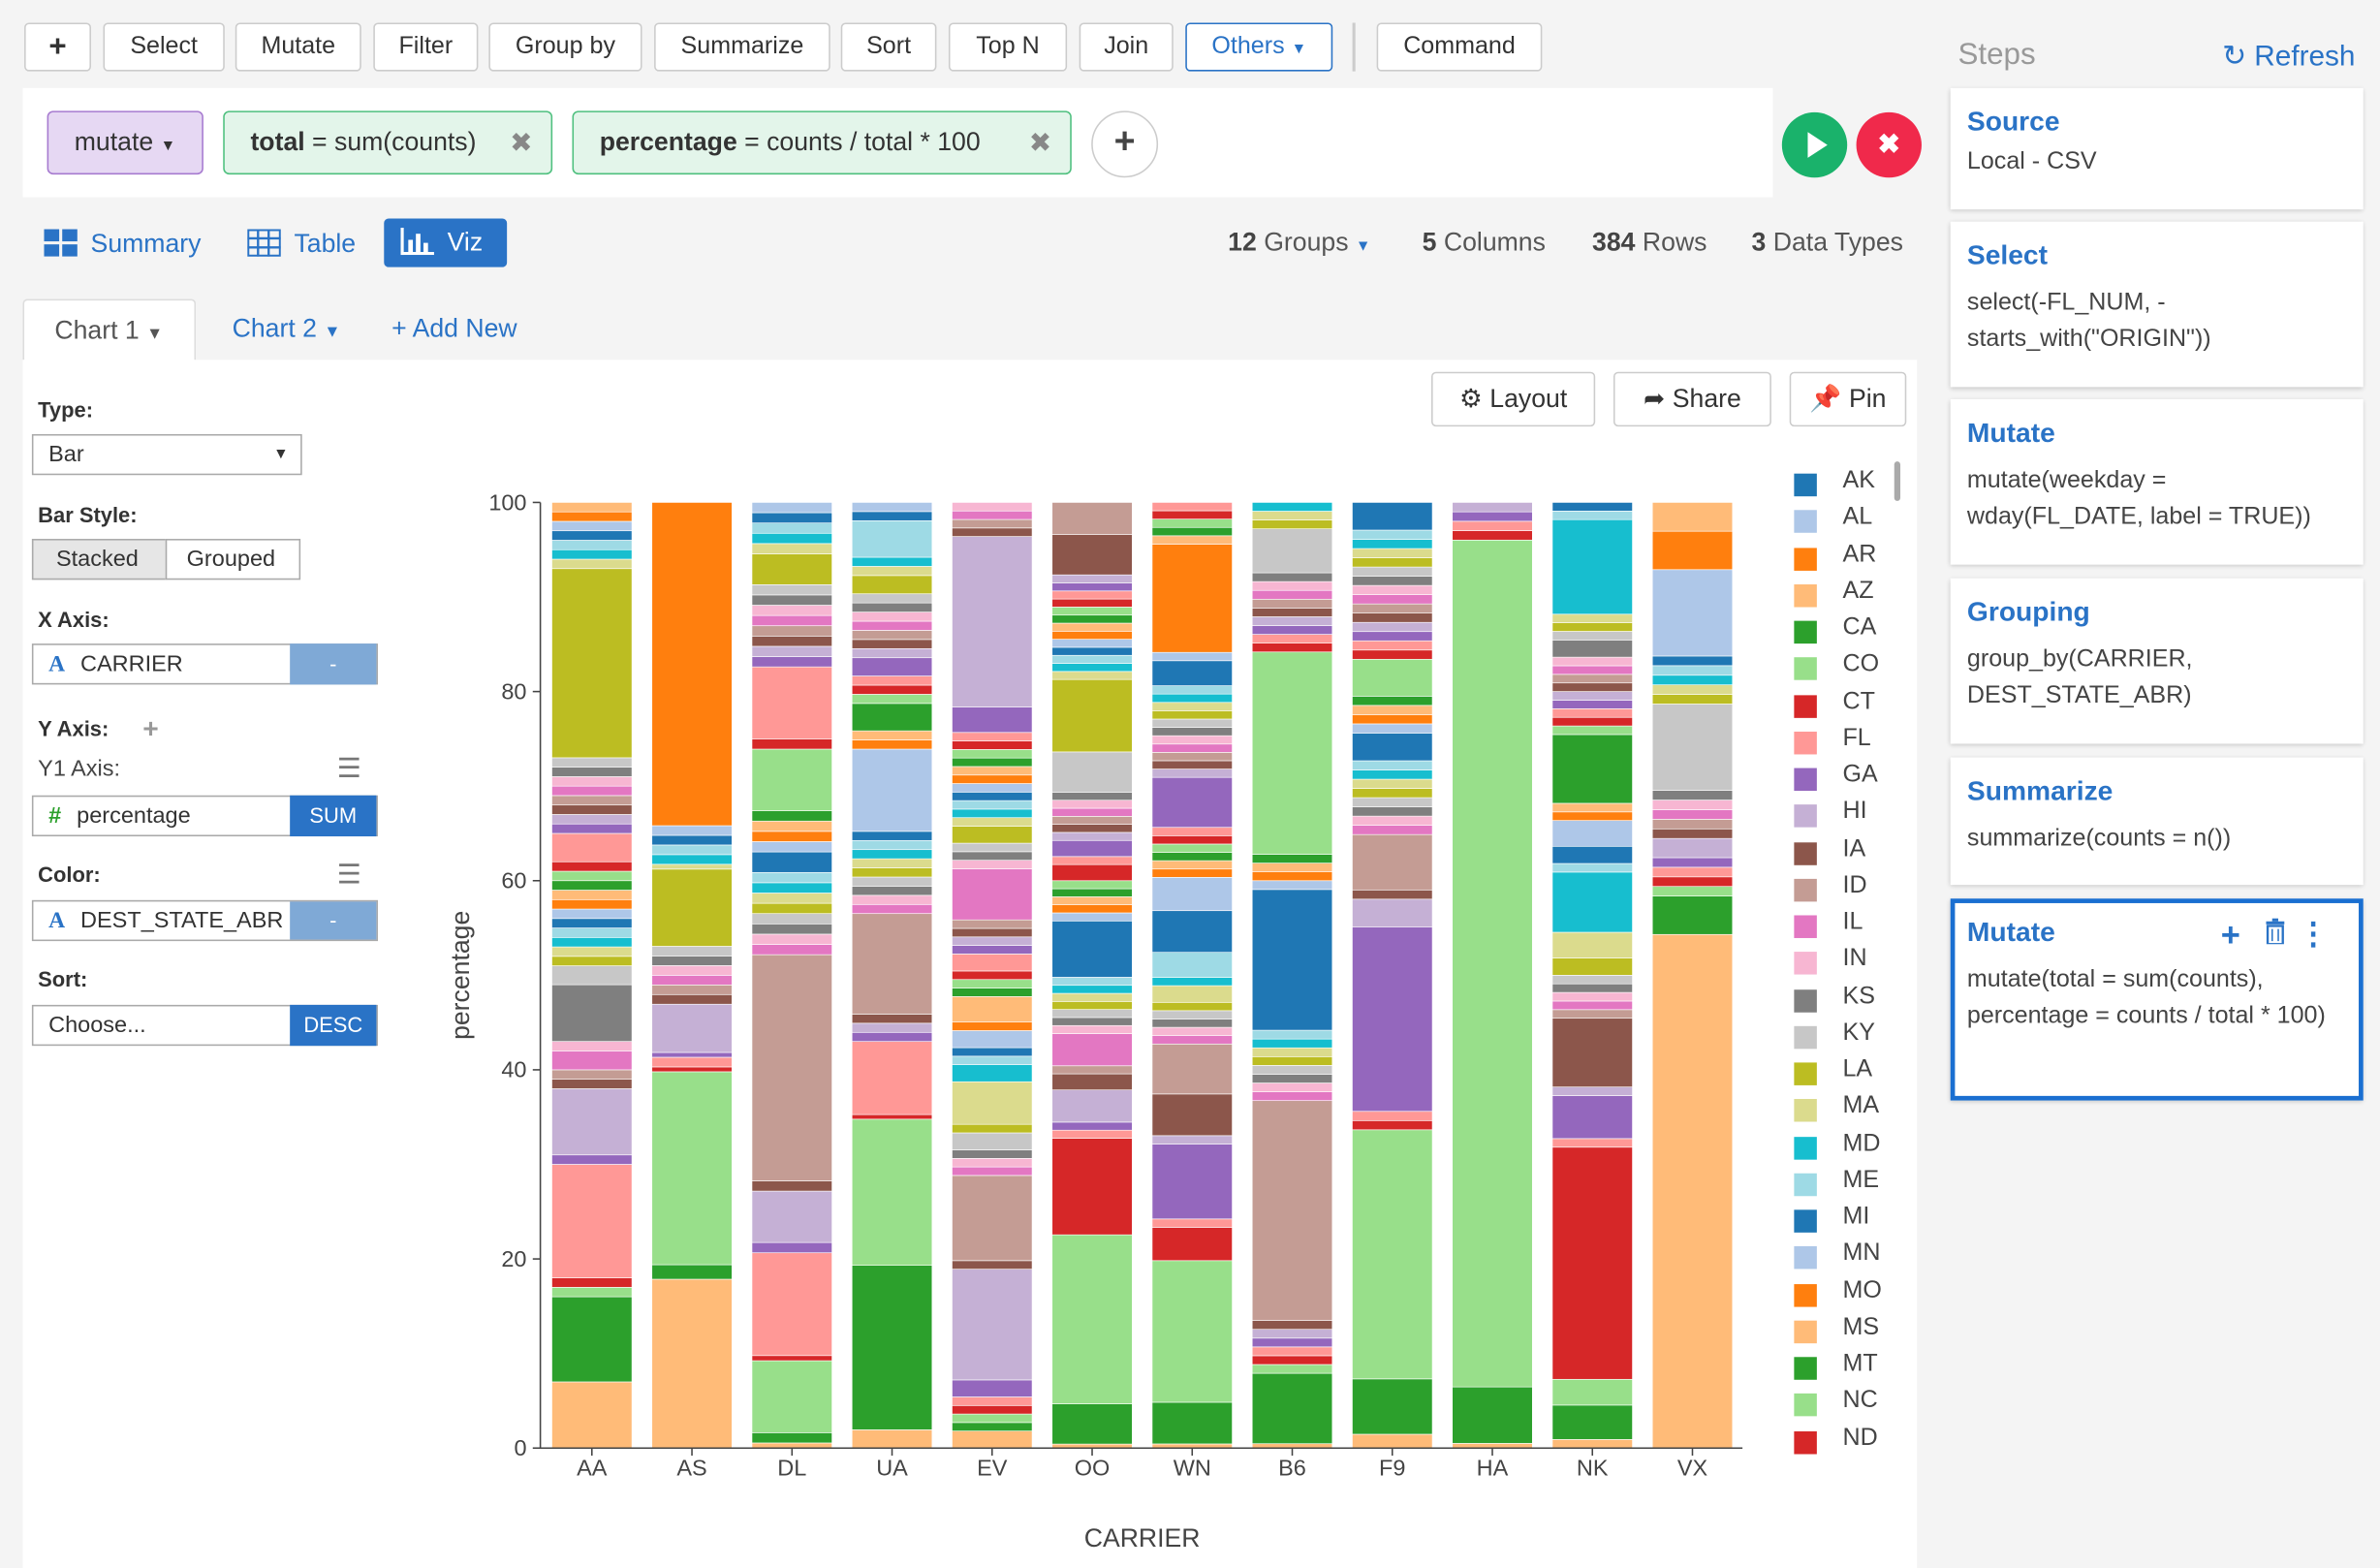 Image resolution: width=2380 pixels, height=1568 pixels. What do you see at coordinates (2157, 822) in the screenshot?
I see `step-summarize: Summarize summarize(counts = n())` at bounding box center [2157, 822].